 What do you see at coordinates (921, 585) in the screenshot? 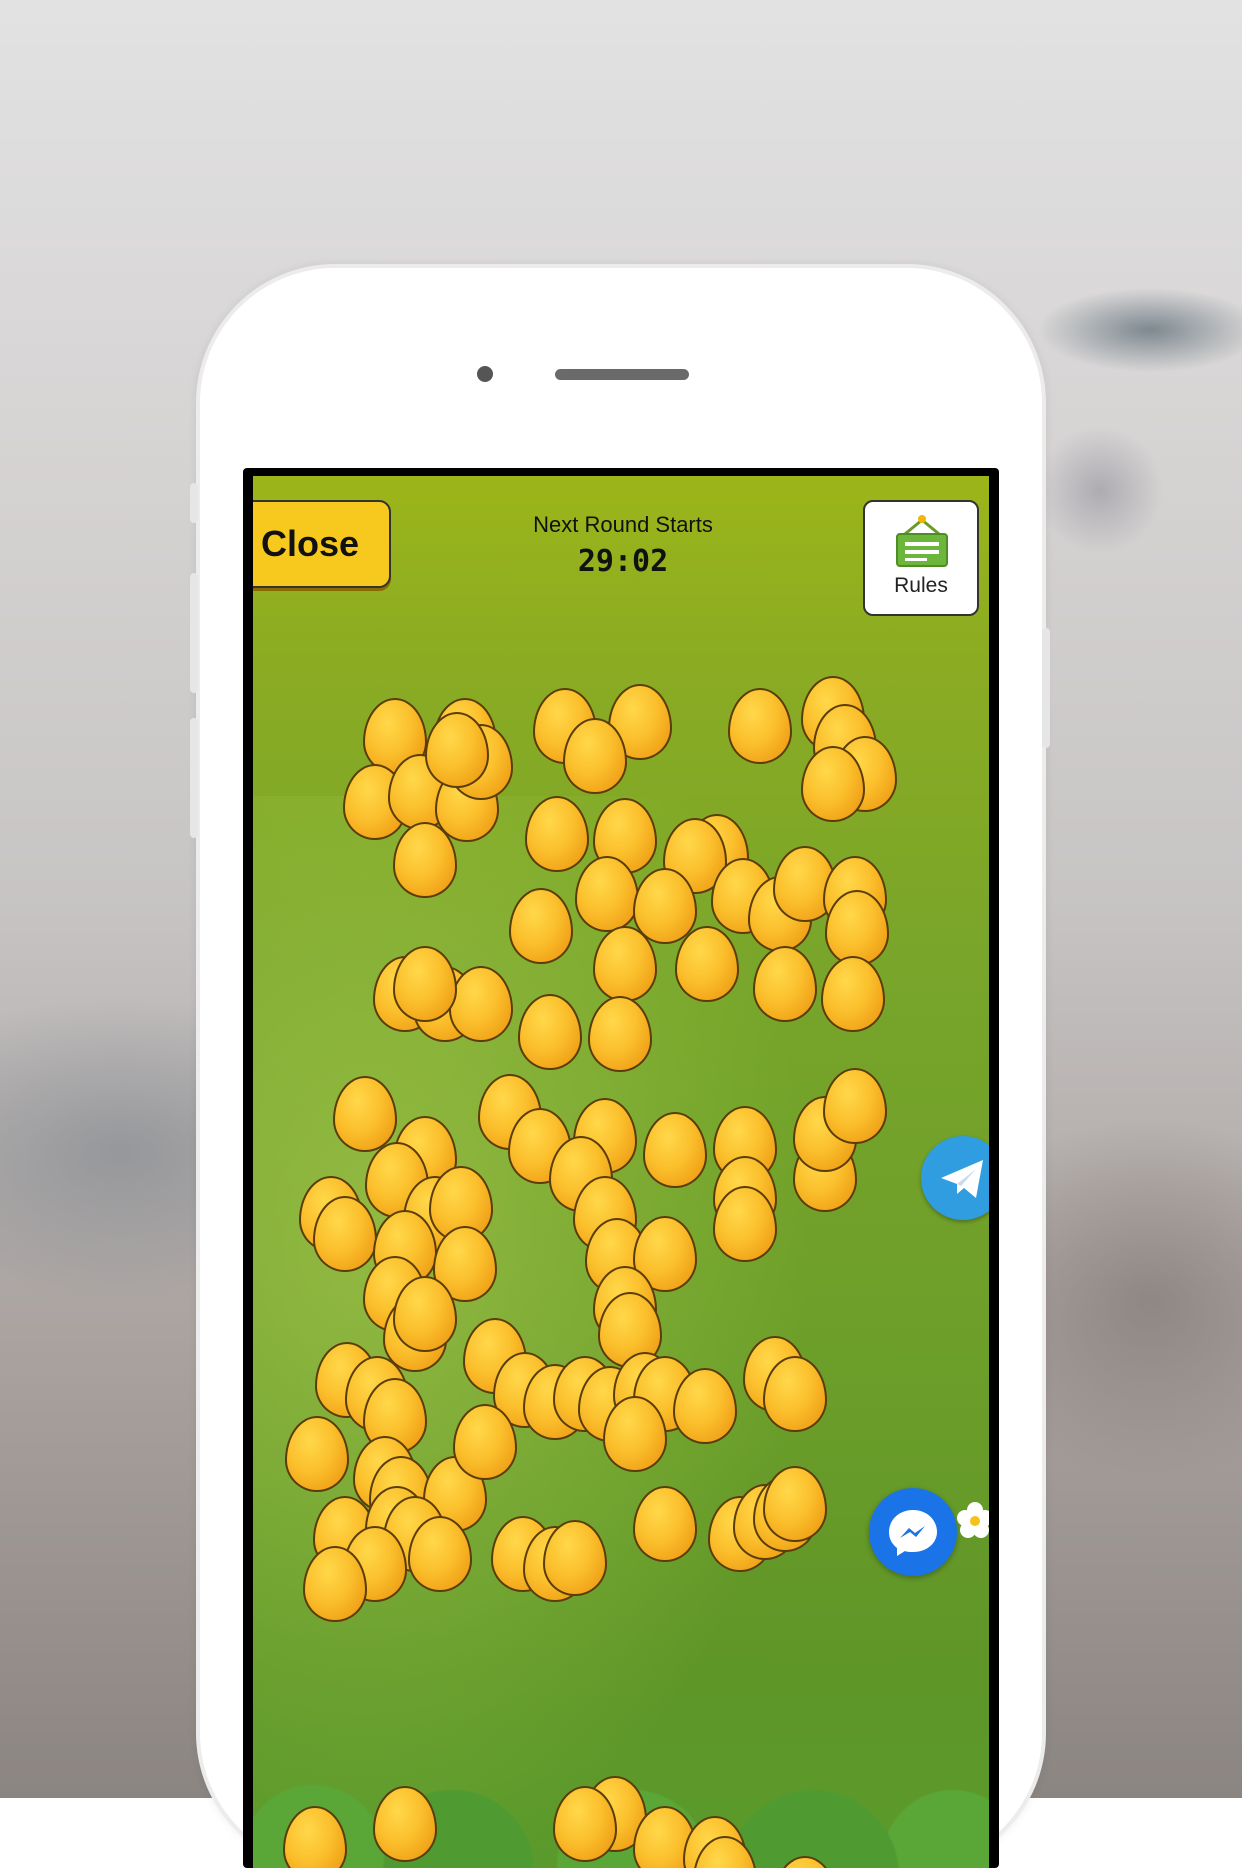
I see `rules-label: Rules` at bounding box center [921, 585].